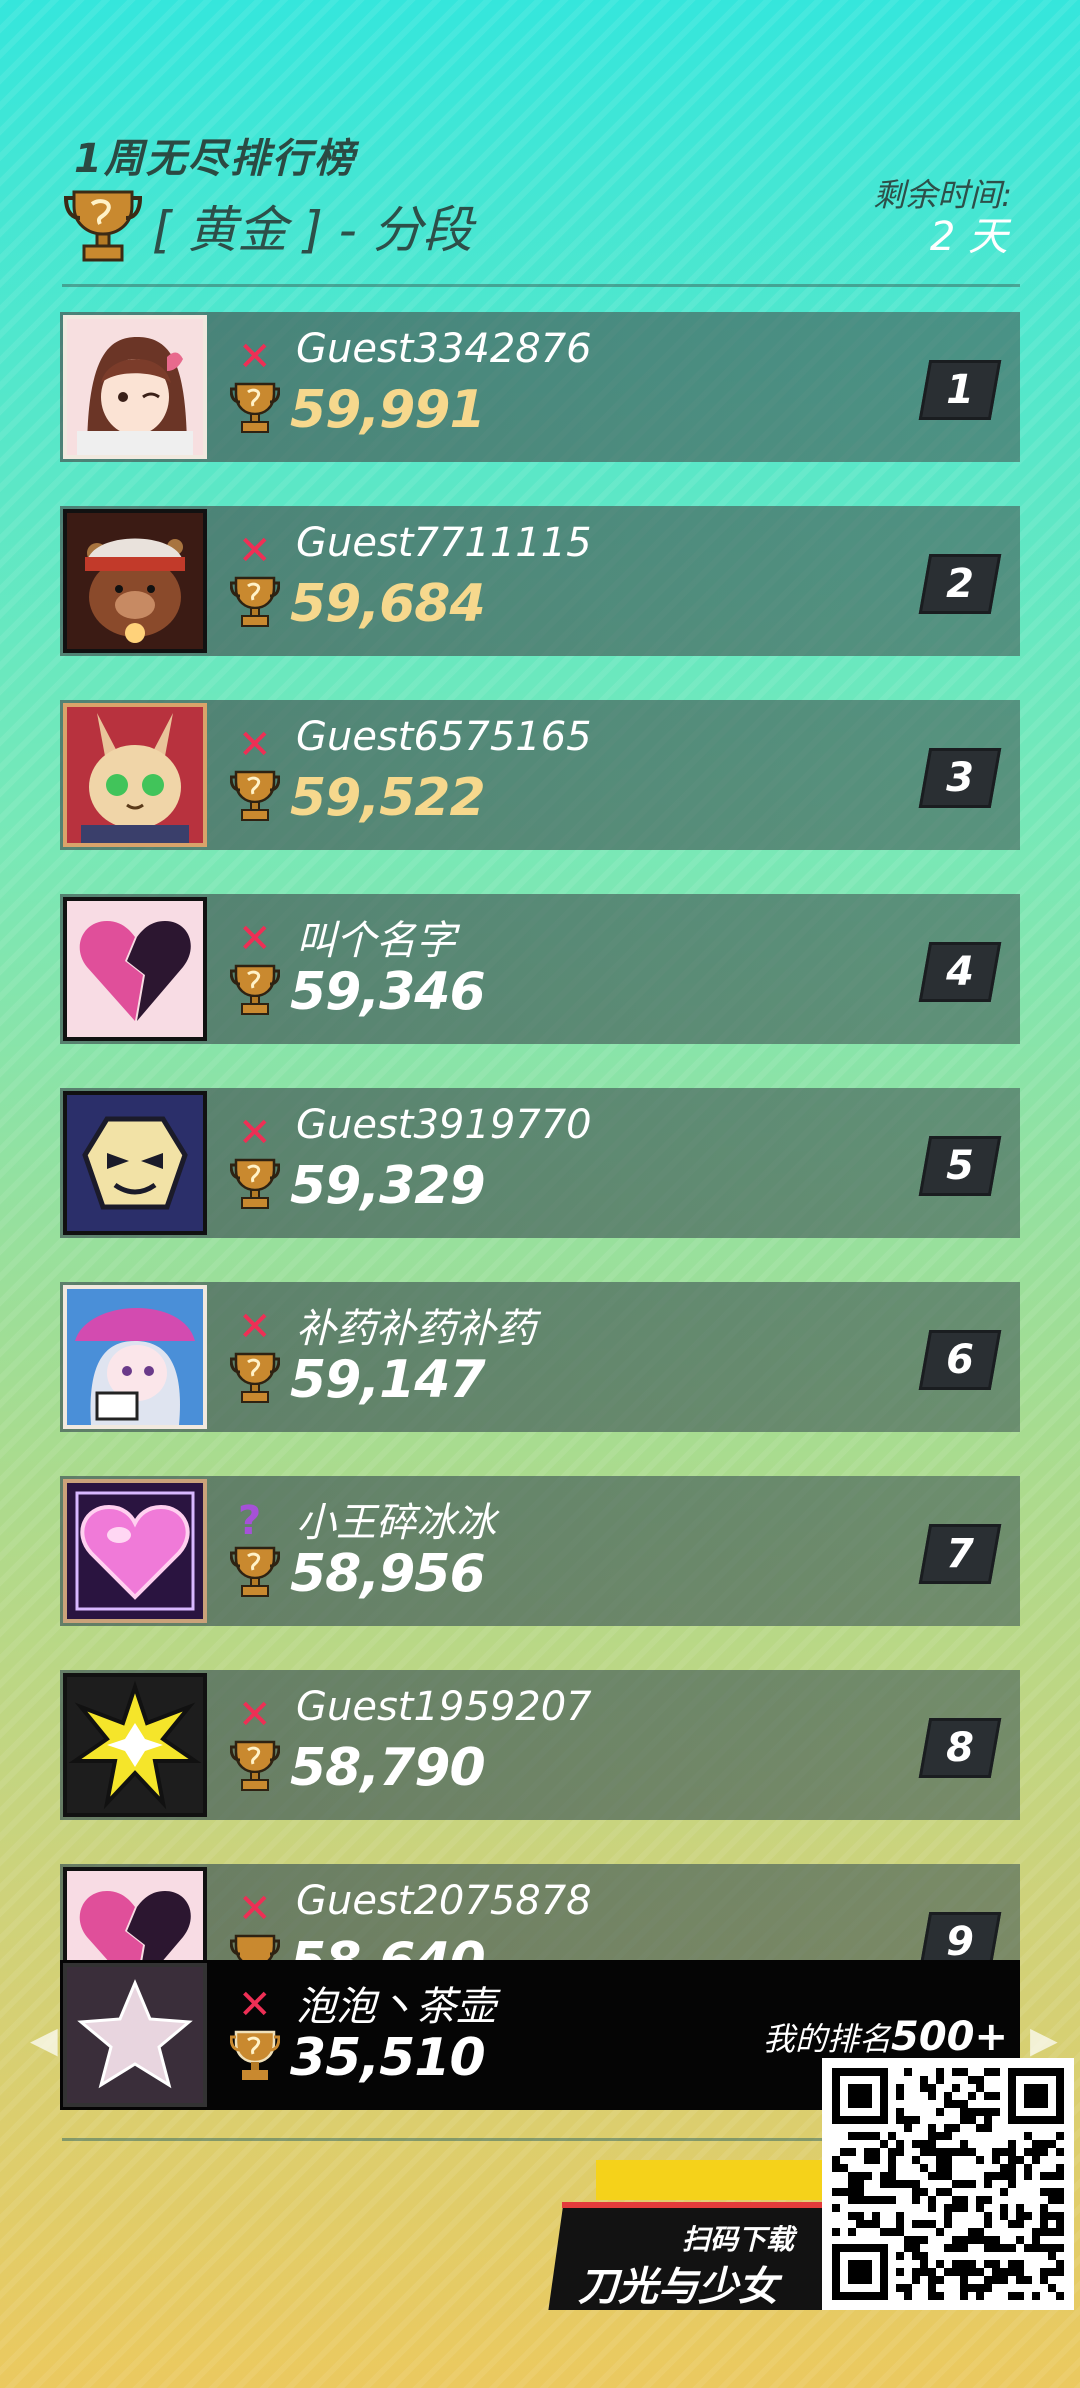 The width and height of the screenshot is (1080, 2388). I want to click on leaderboard-row: ? 小王碎冰冰 58,956 7, so click(540, 1551).